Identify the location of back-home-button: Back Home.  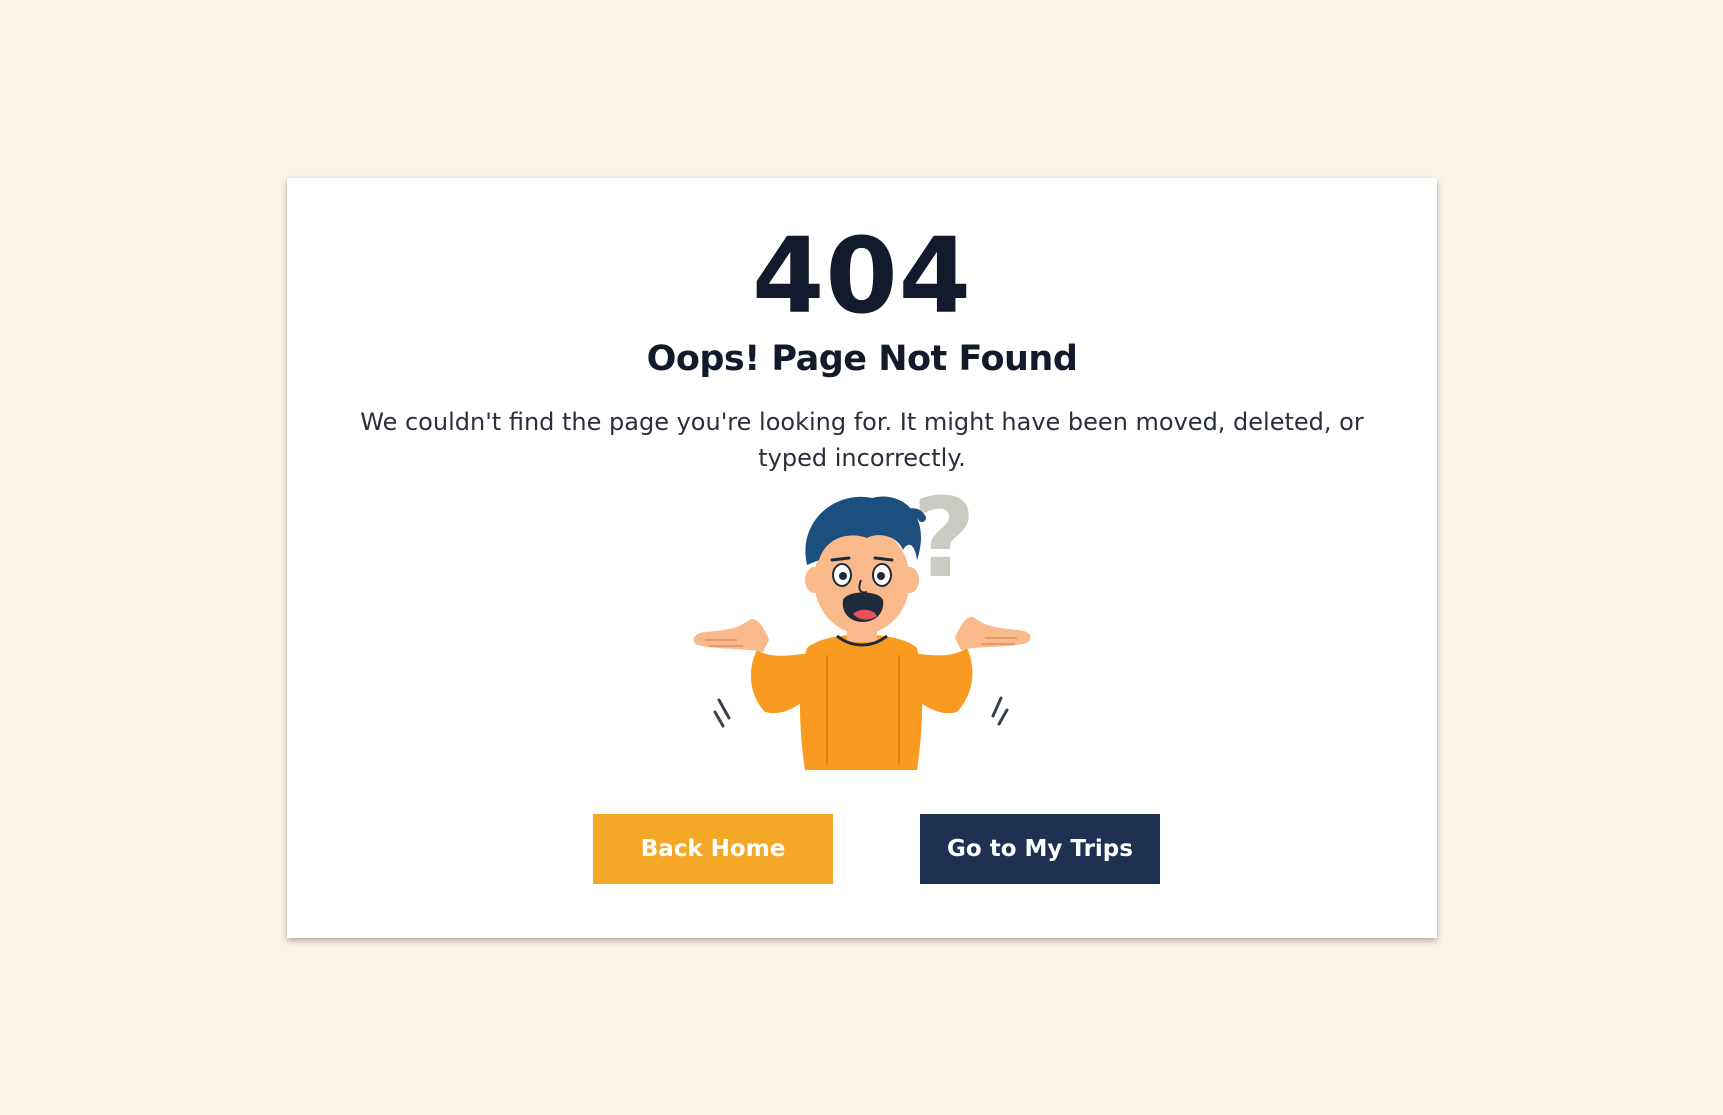
(713, 849).